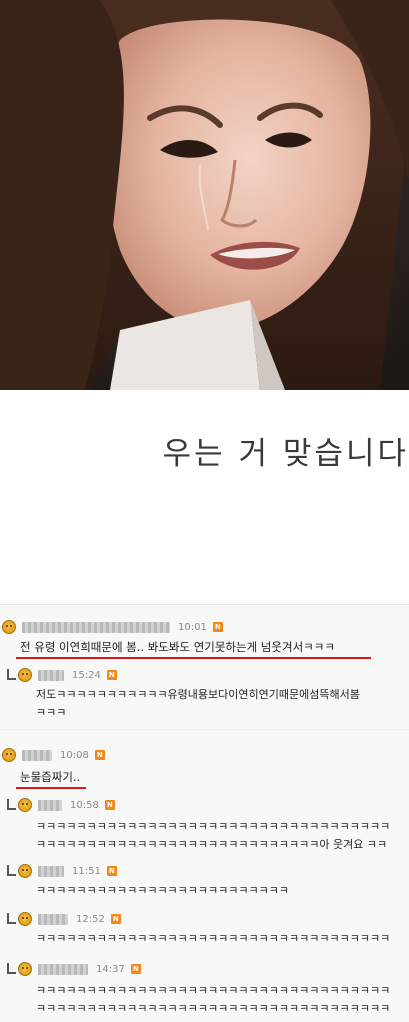  I want to click on comment-time: 11:51, so click(86, 871).